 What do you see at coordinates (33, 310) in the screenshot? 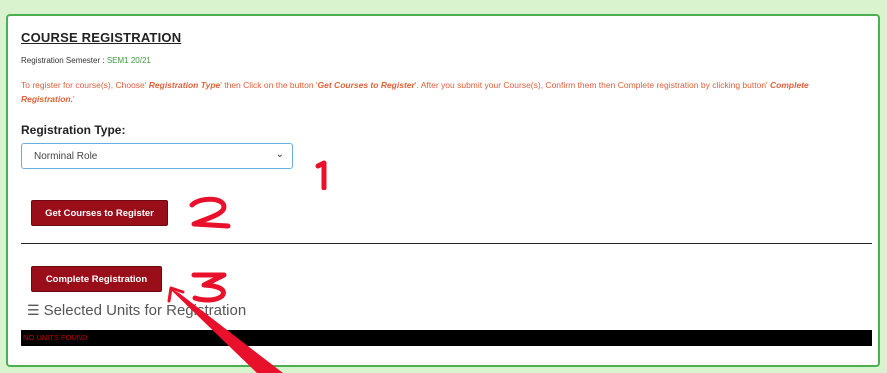
I see `list-icon: ☰` at bounding box center [33, 310].